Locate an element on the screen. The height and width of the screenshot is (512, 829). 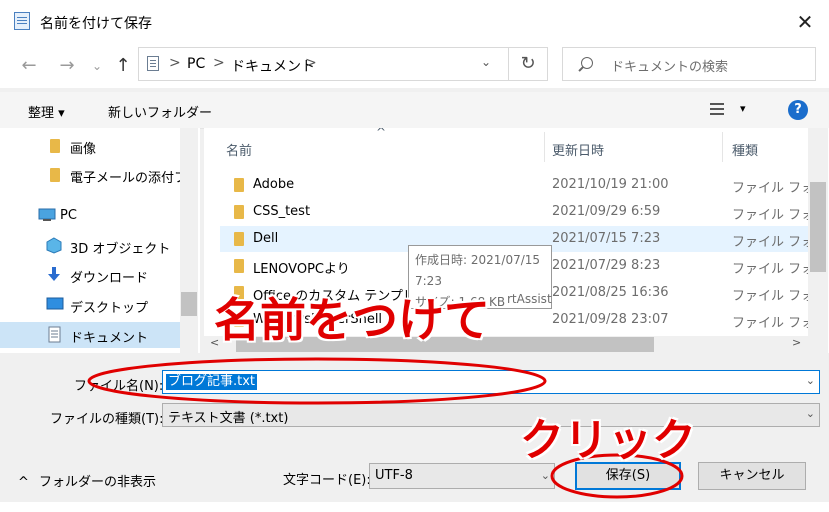
filename-highlight-ellipse is located at coordinates (317, 381).